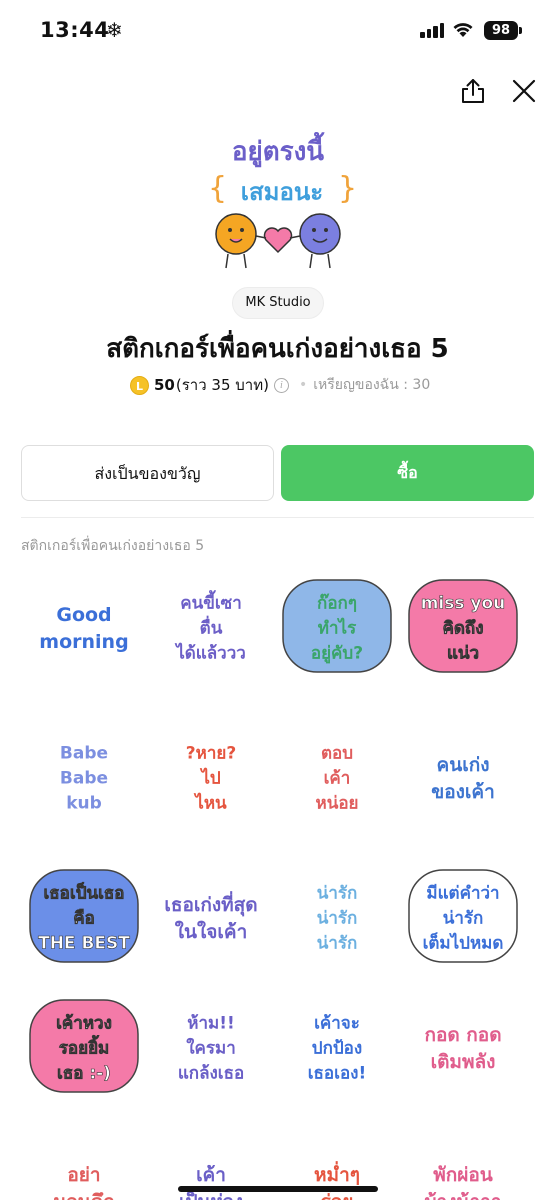 This screenshot has height=1200, width=555. I want to click on sticker-text-line: คือ, so click(84, 918).